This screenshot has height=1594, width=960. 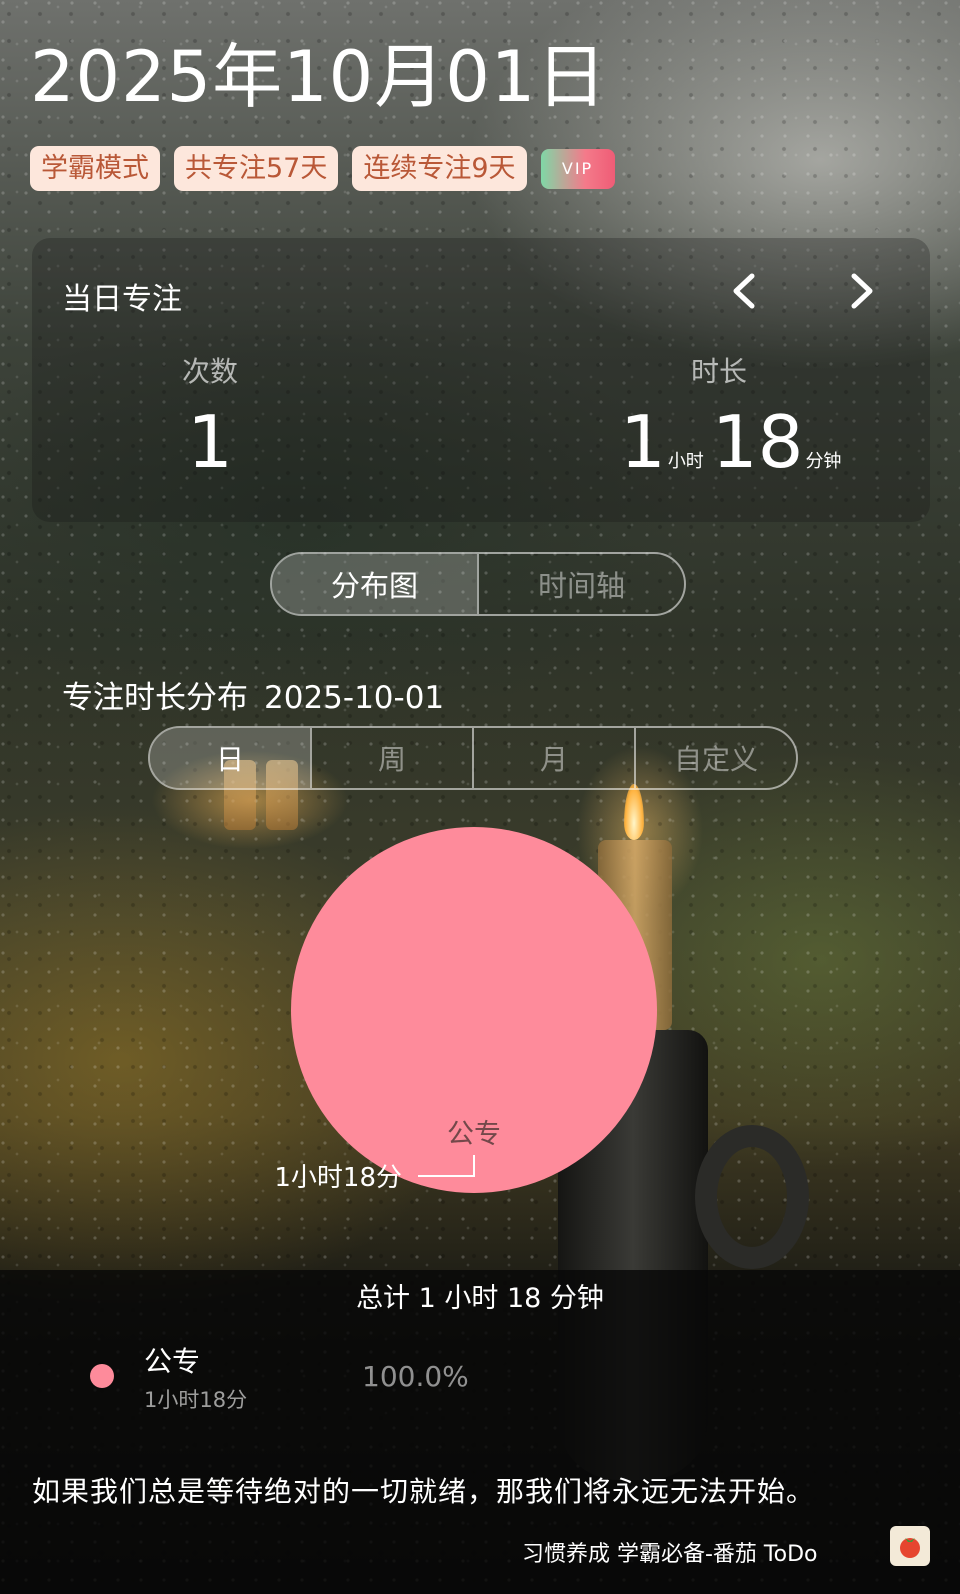 I want to click on duration-hours: 1, so click(x=643, y=442).